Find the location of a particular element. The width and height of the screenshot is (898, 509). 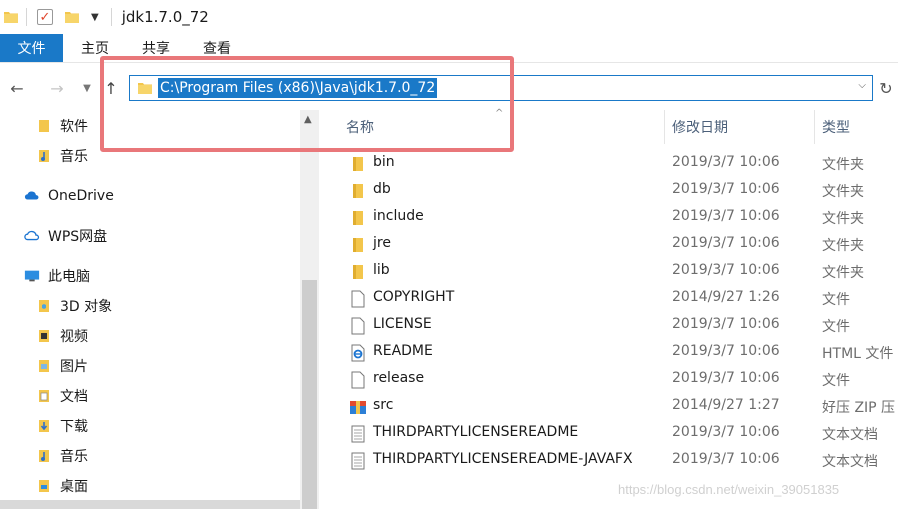

sidebar-item-music: 音乐 is located at coordinates (62, 156).